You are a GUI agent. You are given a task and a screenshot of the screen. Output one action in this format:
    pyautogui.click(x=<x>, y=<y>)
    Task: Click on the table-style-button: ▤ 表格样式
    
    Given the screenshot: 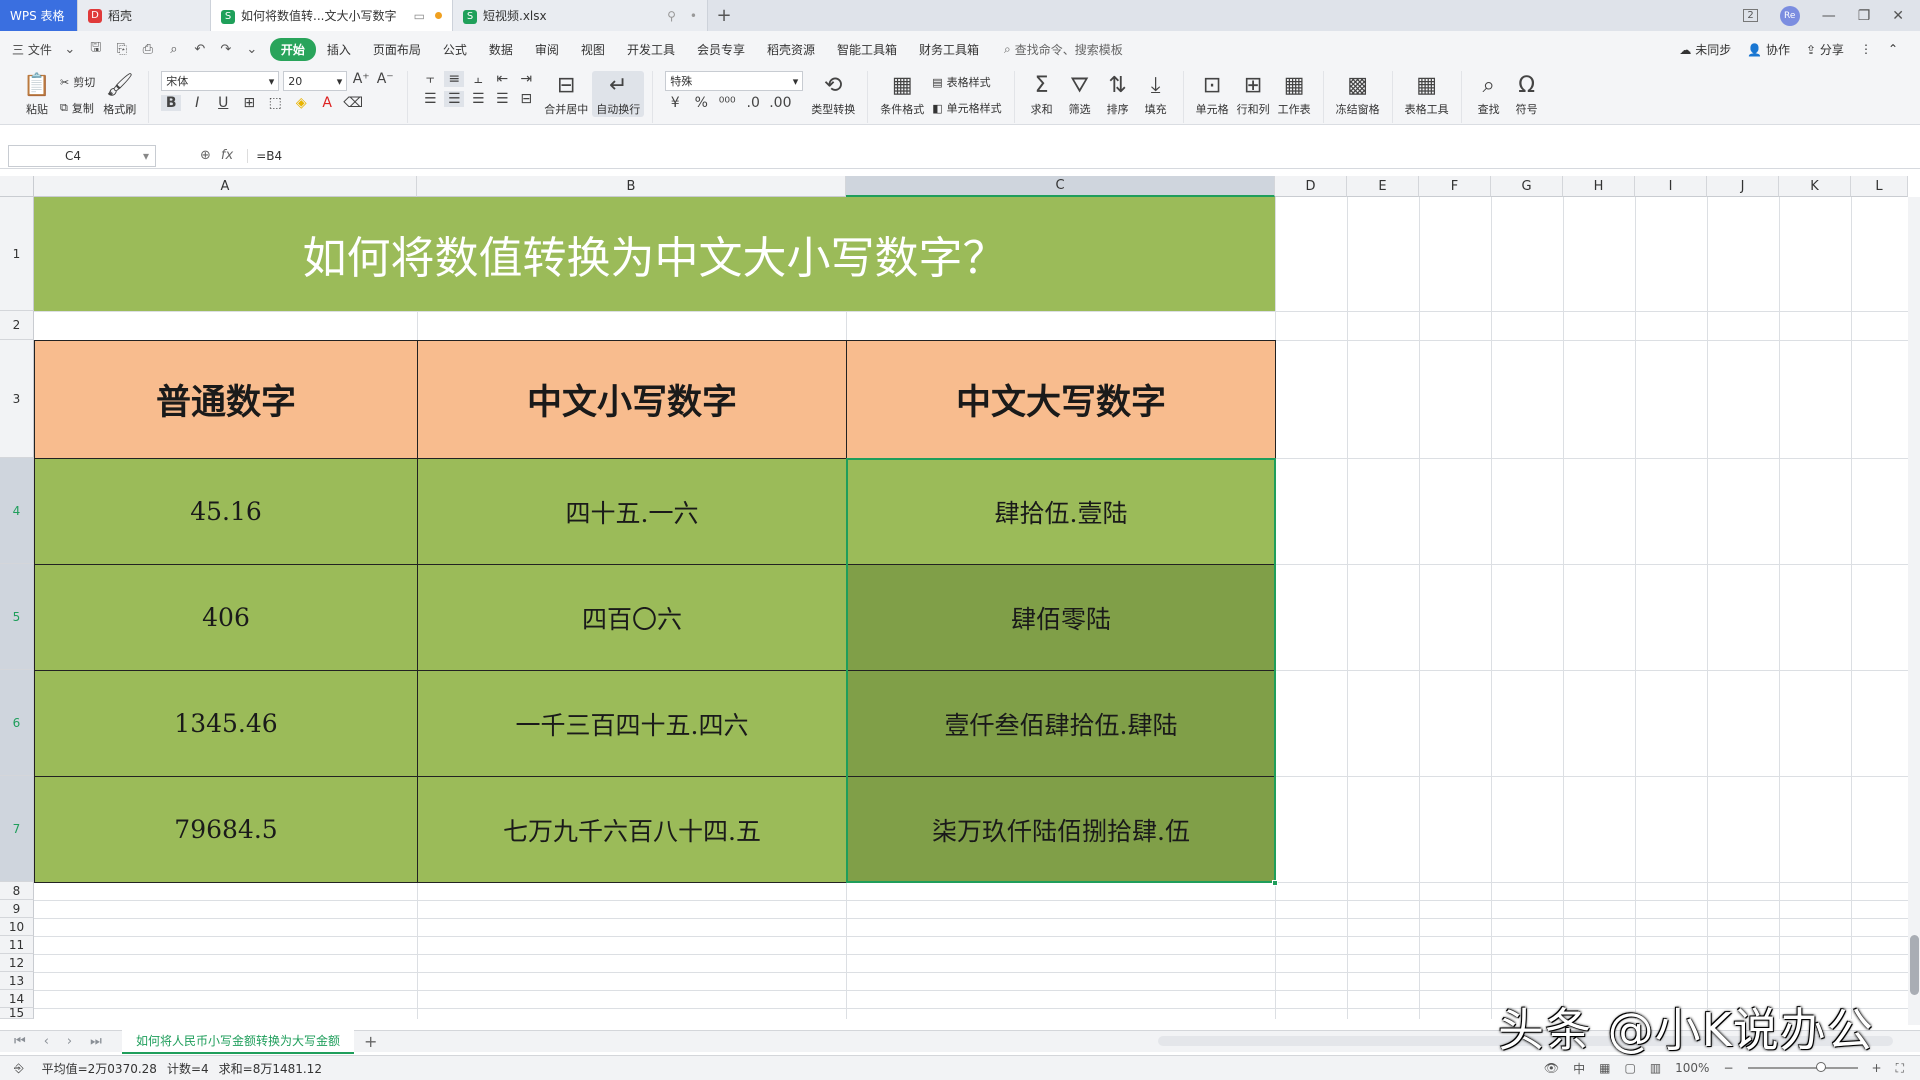 What is the action you would take?
    pyautogui.click(x=966, y=82)
    